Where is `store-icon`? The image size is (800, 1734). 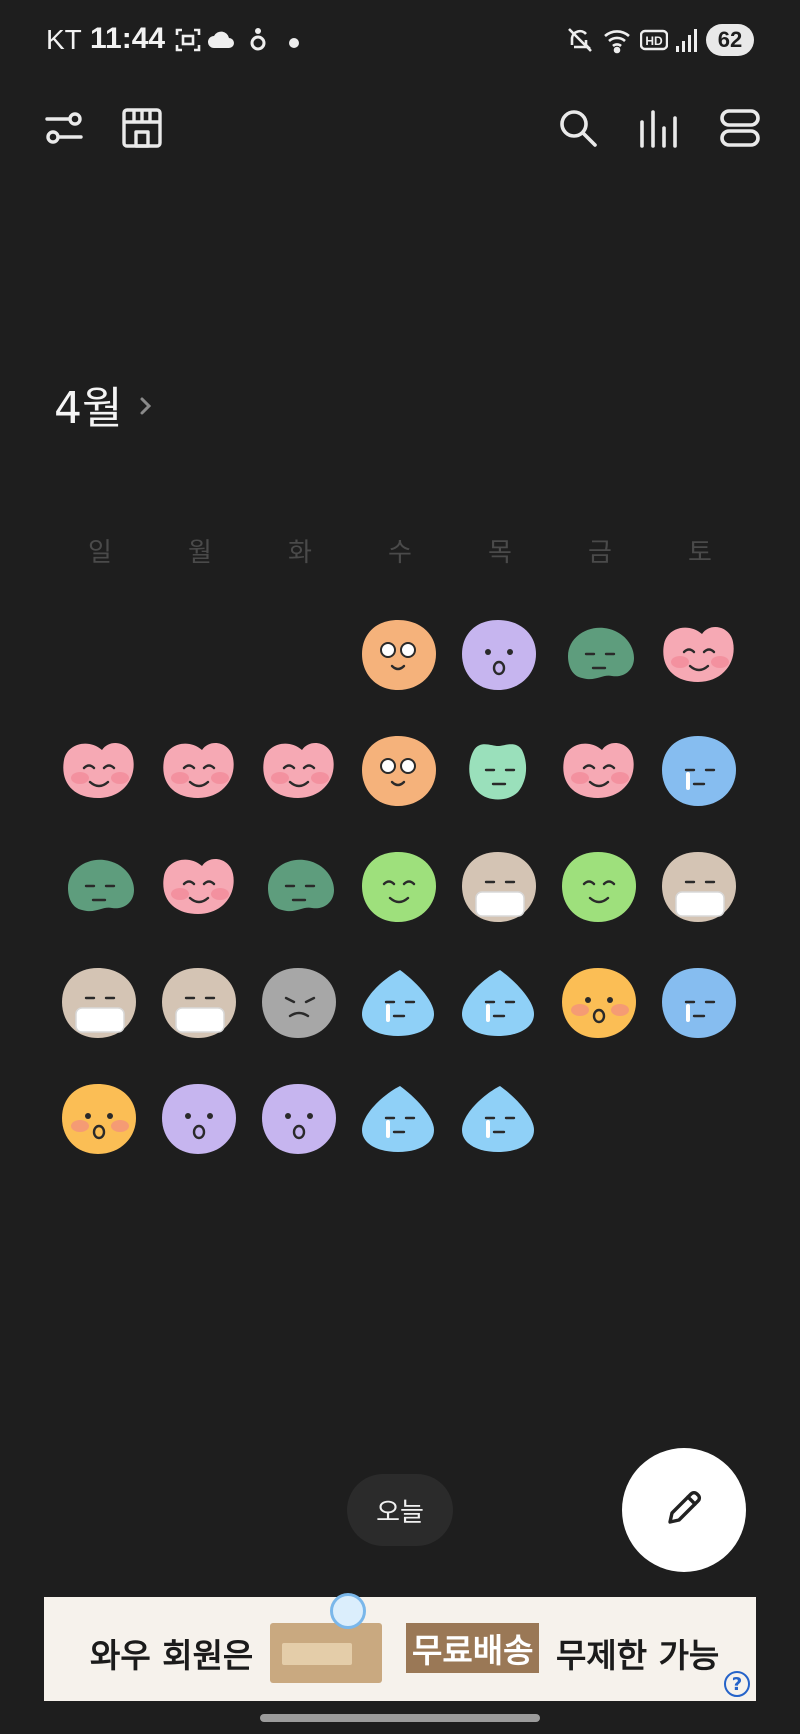 store-icon is located at coordinates (142, 130).